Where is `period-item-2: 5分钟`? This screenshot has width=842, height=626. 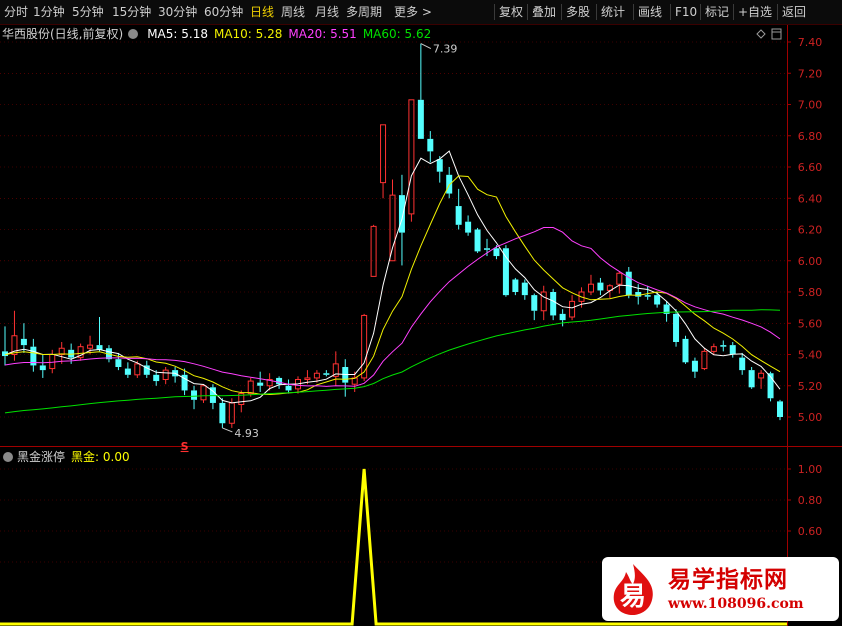
period-item-2: 5分钟 is located at coordinates (88, 12).